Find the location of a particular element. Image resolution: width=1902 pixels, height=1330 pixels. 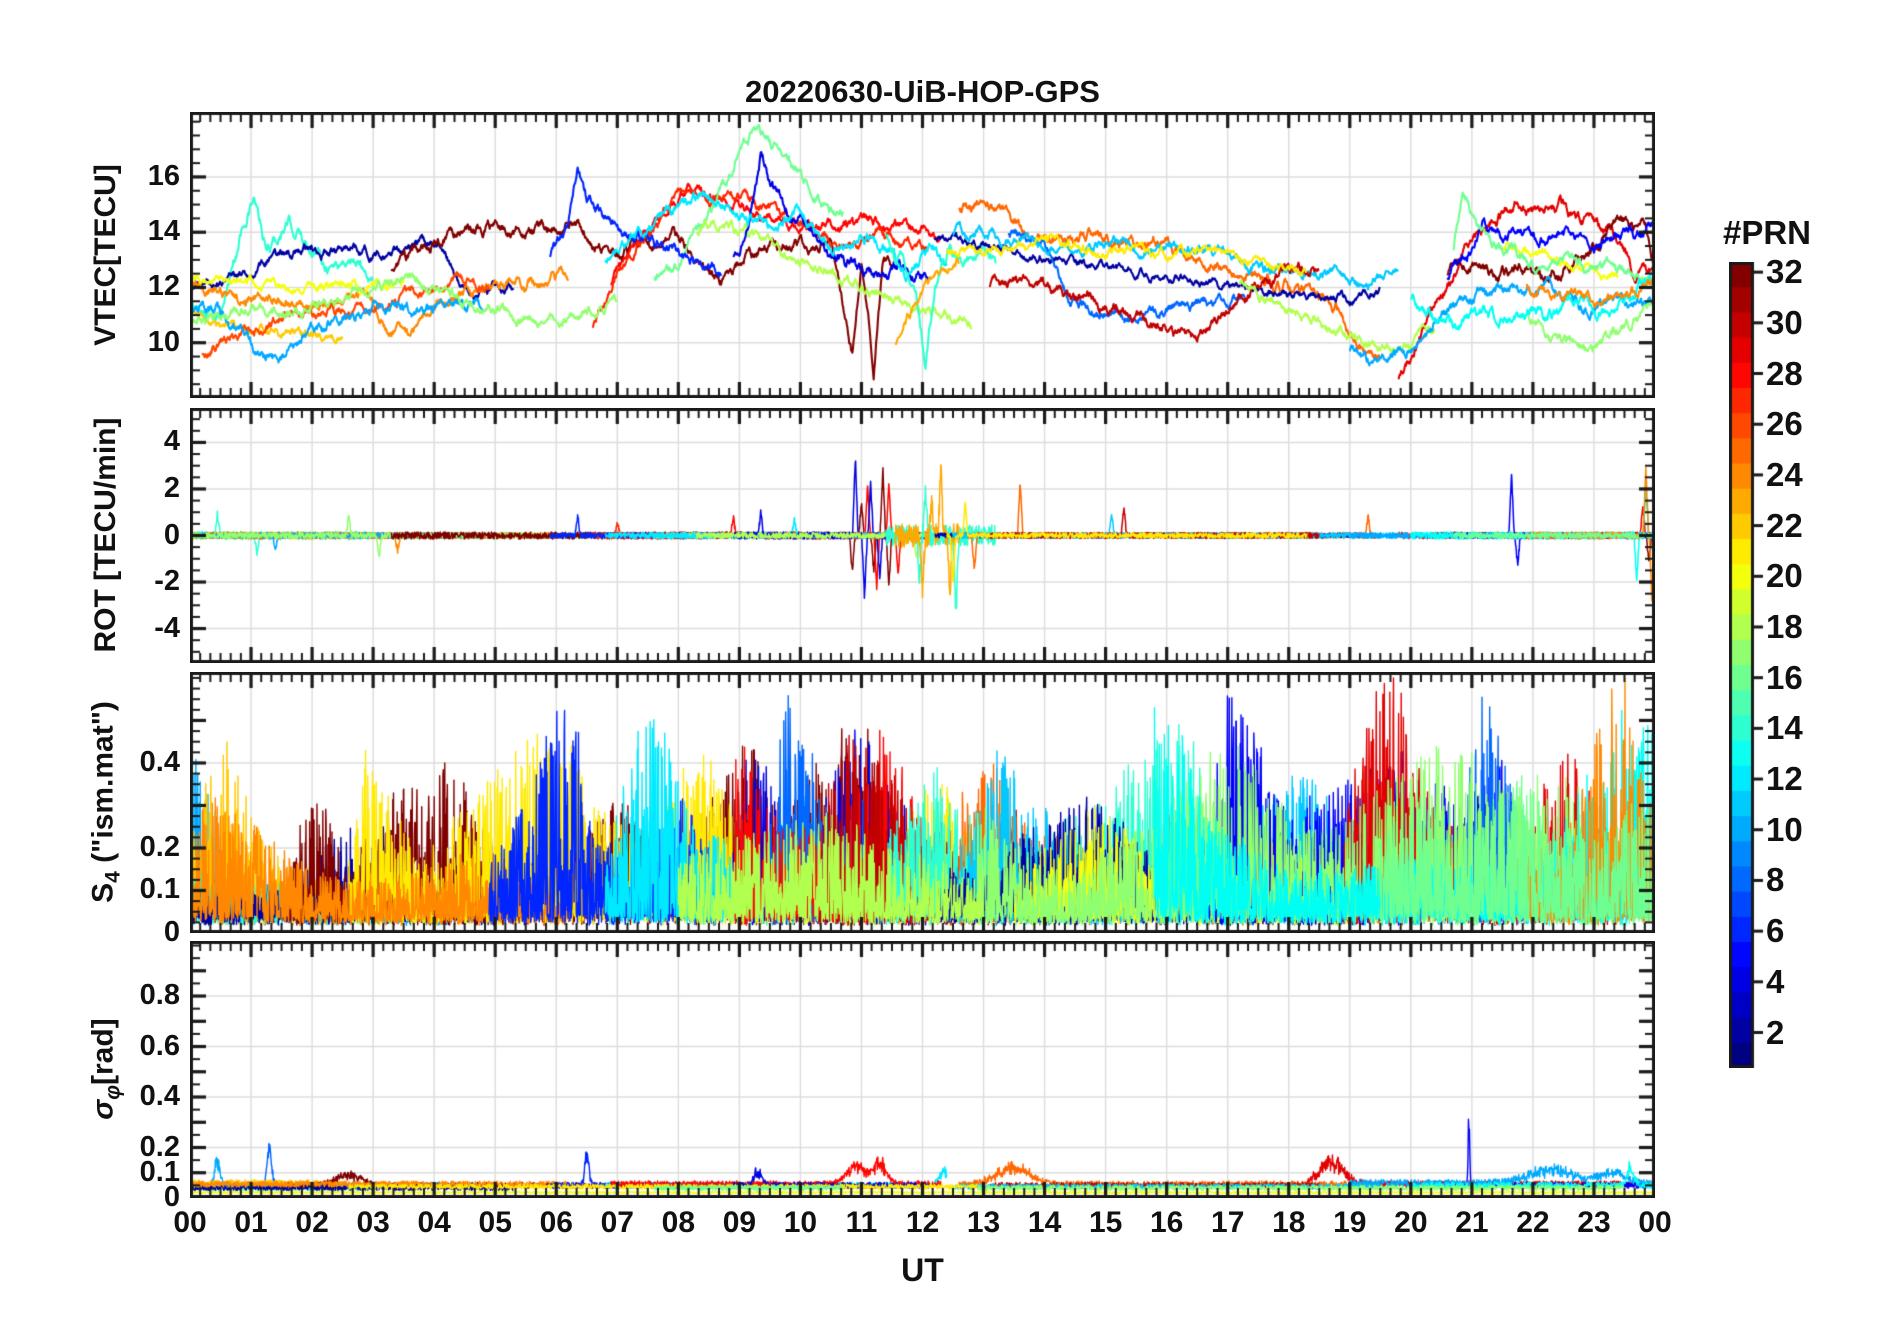

y-tick-label: 10 is located at coordinates (163, 341).